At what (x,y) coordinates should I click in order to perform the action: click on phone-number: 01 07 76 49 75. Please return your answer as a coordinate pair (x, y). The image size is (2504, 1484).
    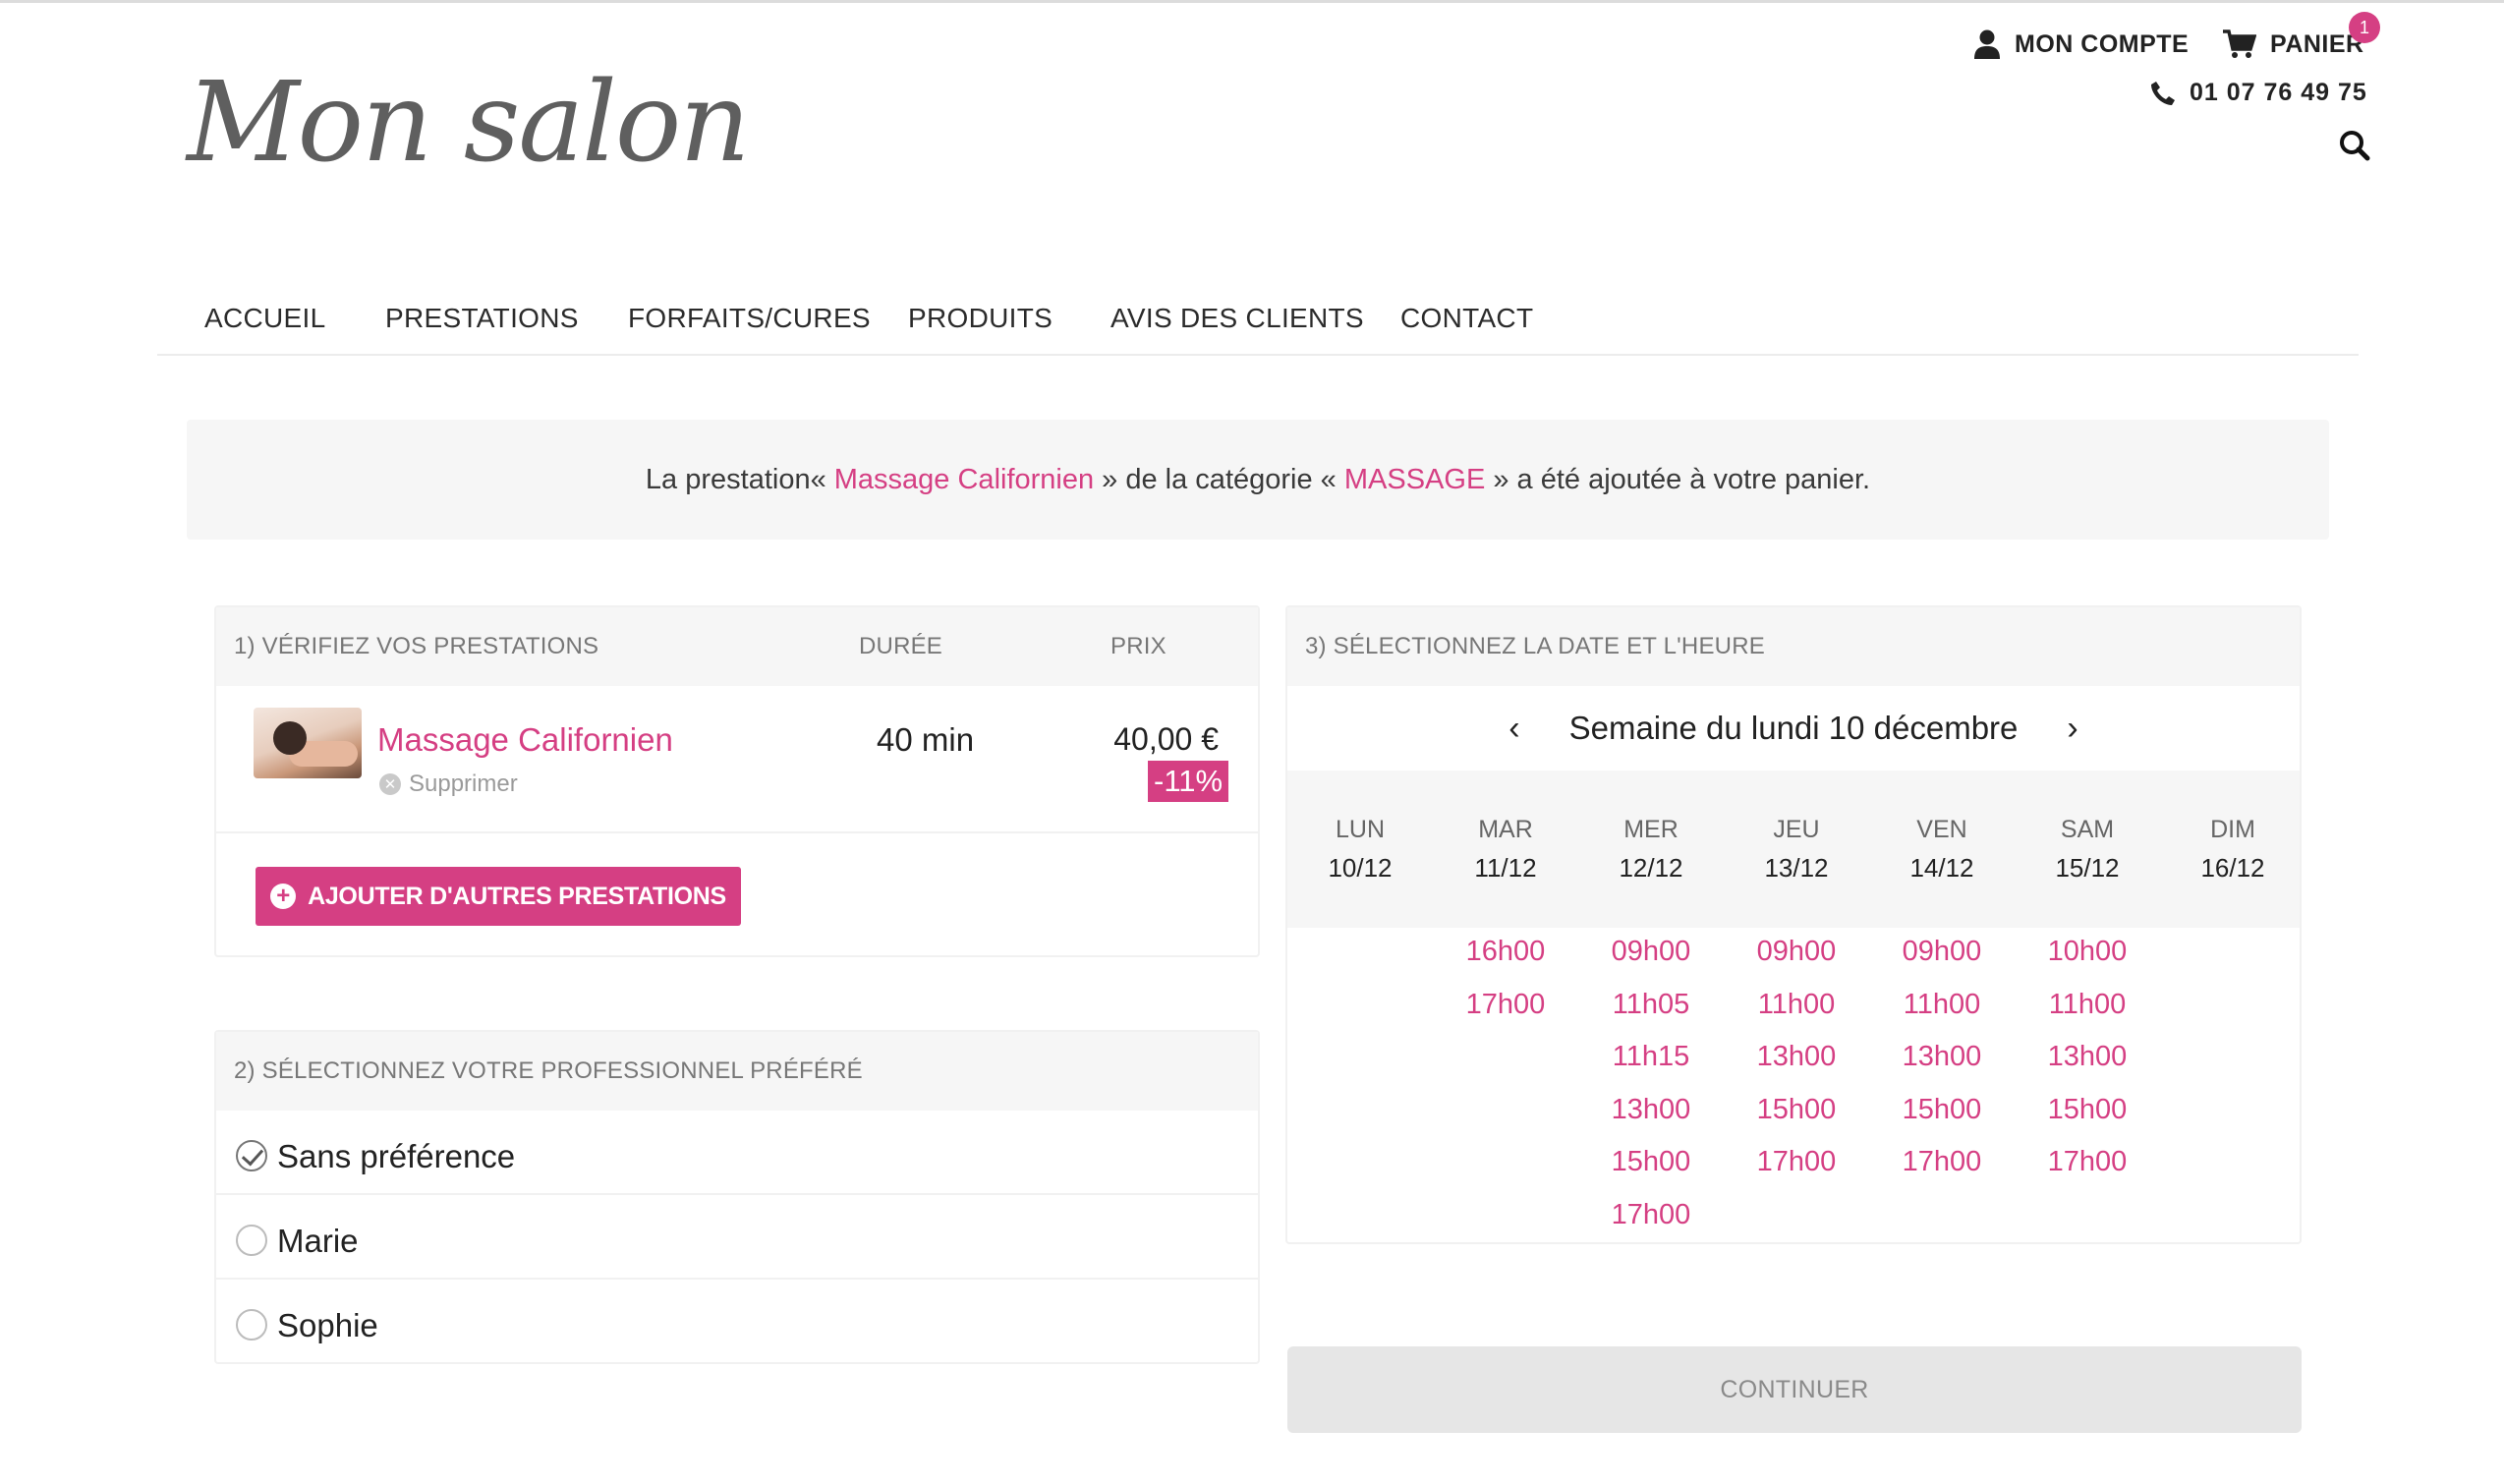
    Looking at the image, I should click on (2258, 93).